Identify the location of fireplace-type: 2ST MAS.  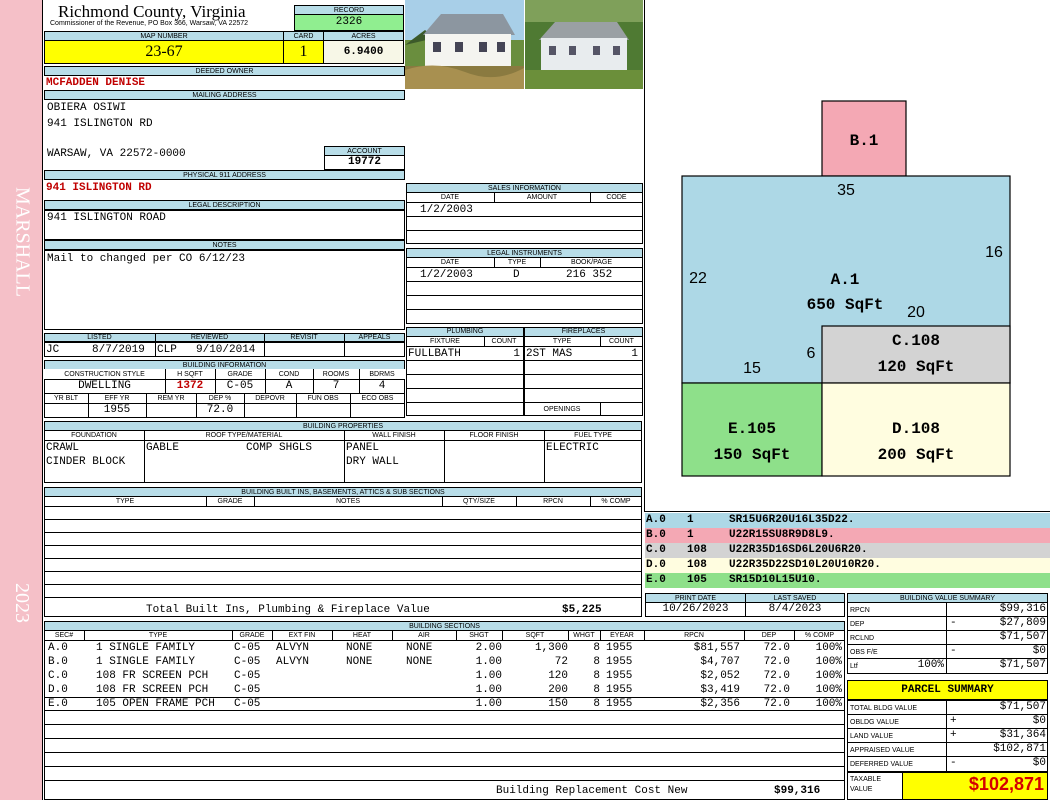
(549, 354).